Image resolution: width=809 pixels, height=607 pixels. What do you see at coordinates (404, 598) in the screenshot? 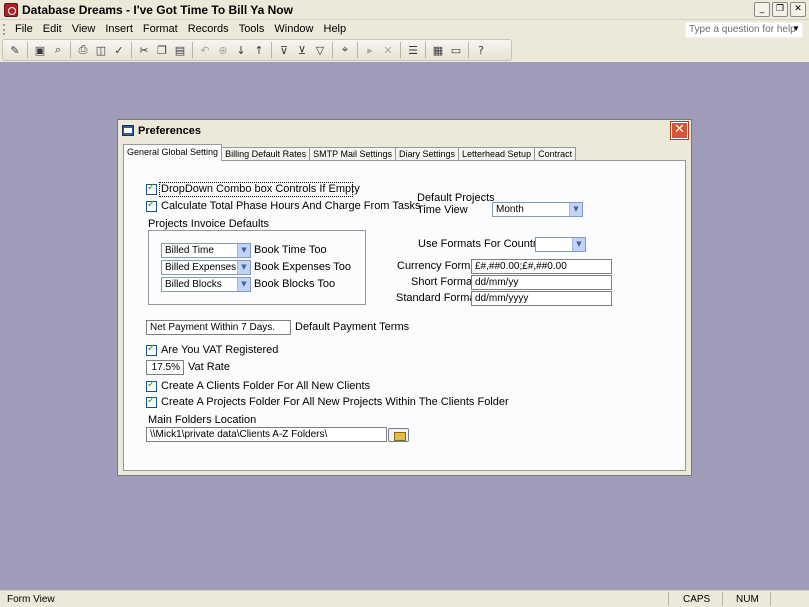
I see `status-bar: Form View CAPS NUM` at bounding box center [404, 598].